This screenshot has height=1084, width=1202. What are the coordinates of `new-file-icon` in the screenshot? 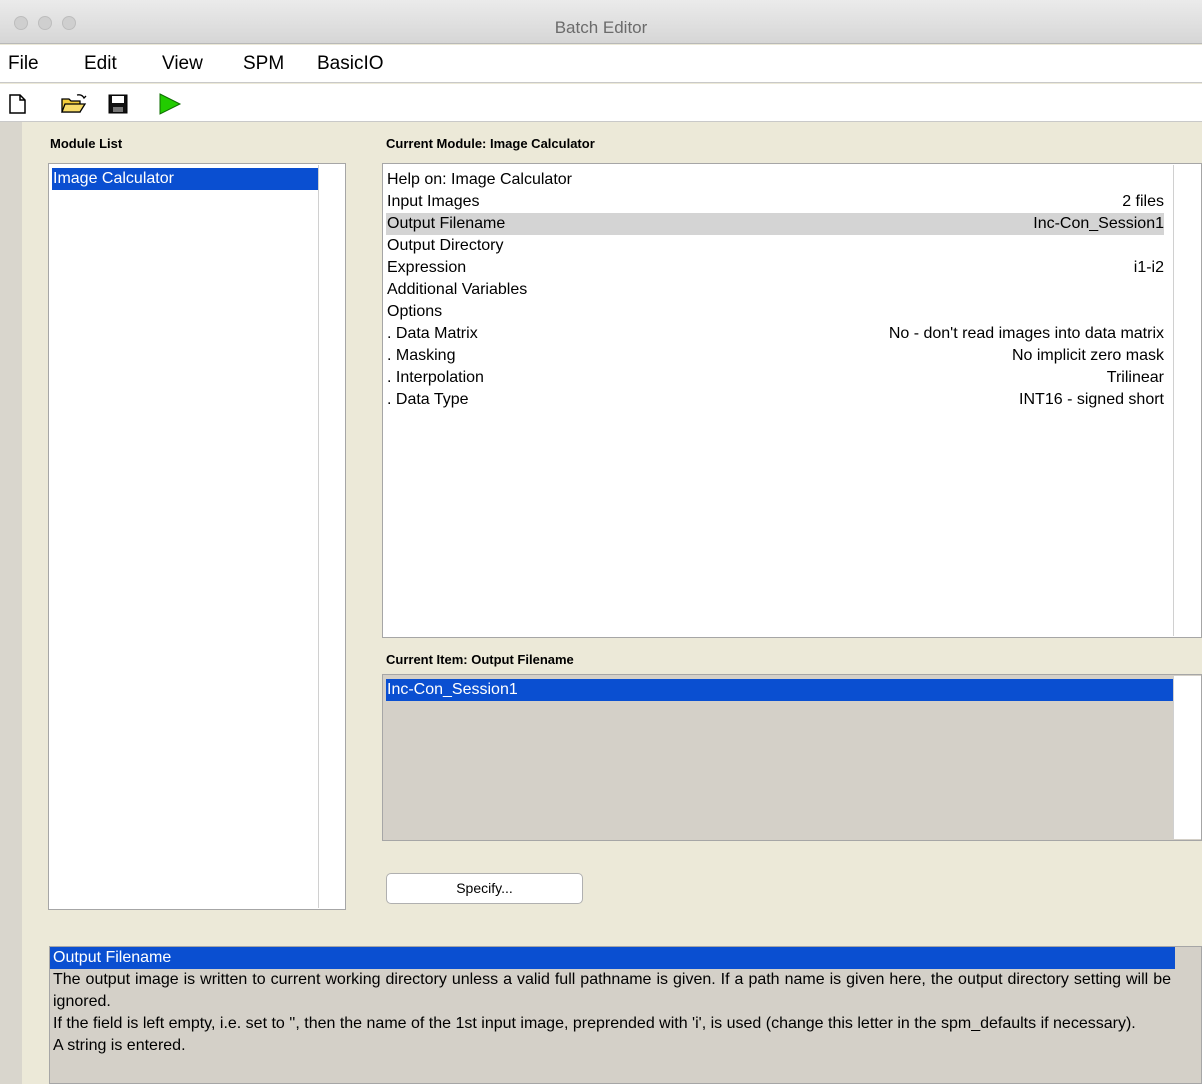 It's located at (18, 104).